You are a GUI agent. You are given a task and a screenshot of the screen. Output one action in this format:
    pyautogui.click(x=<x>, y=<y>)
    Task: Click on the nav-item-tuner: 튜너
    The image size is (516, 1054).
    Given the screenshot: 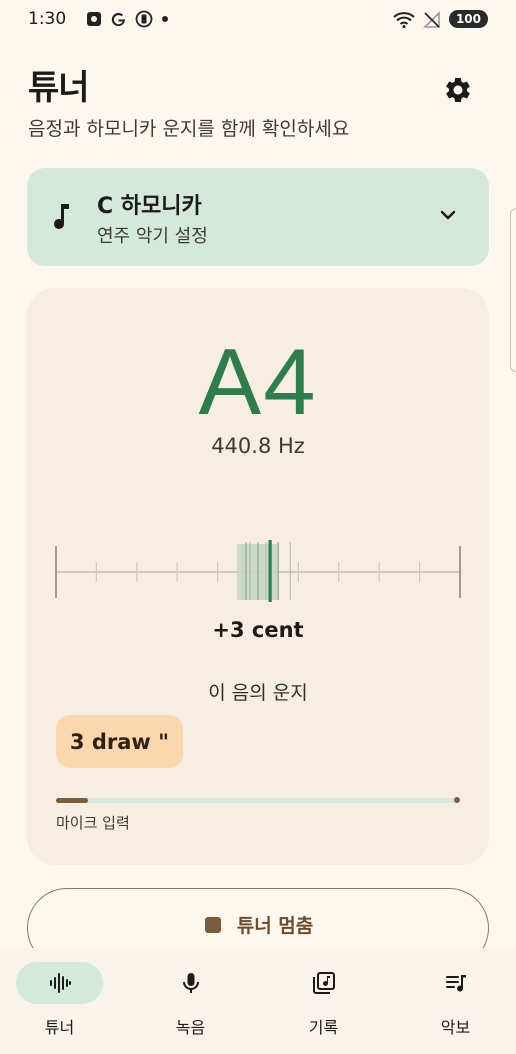 What is the action you would take?
    pyautogui.click(x=66, y=1002)
    